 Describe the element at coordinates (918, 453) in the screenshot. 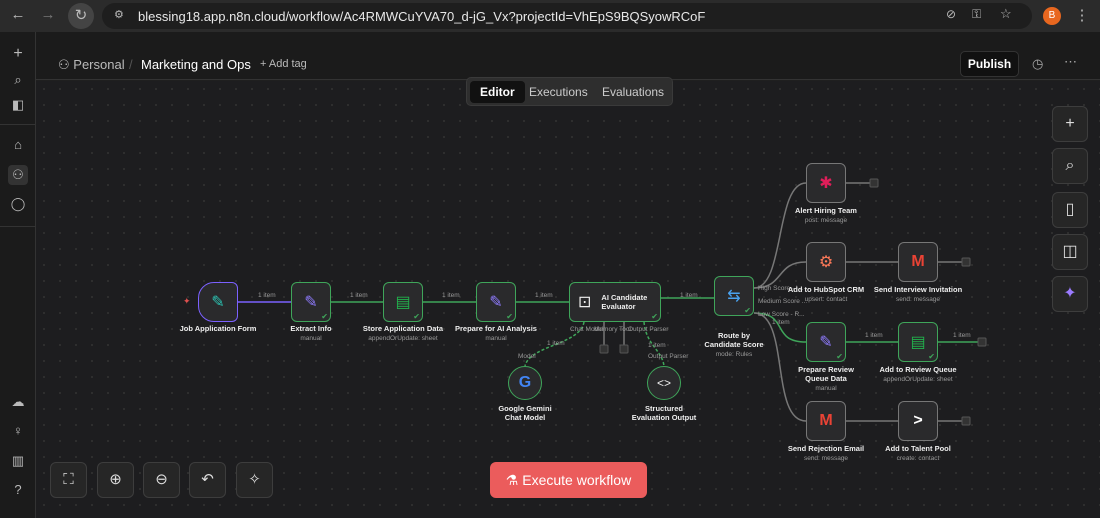

I see `node-label: Add to Talent Pool create: contact` at that location.